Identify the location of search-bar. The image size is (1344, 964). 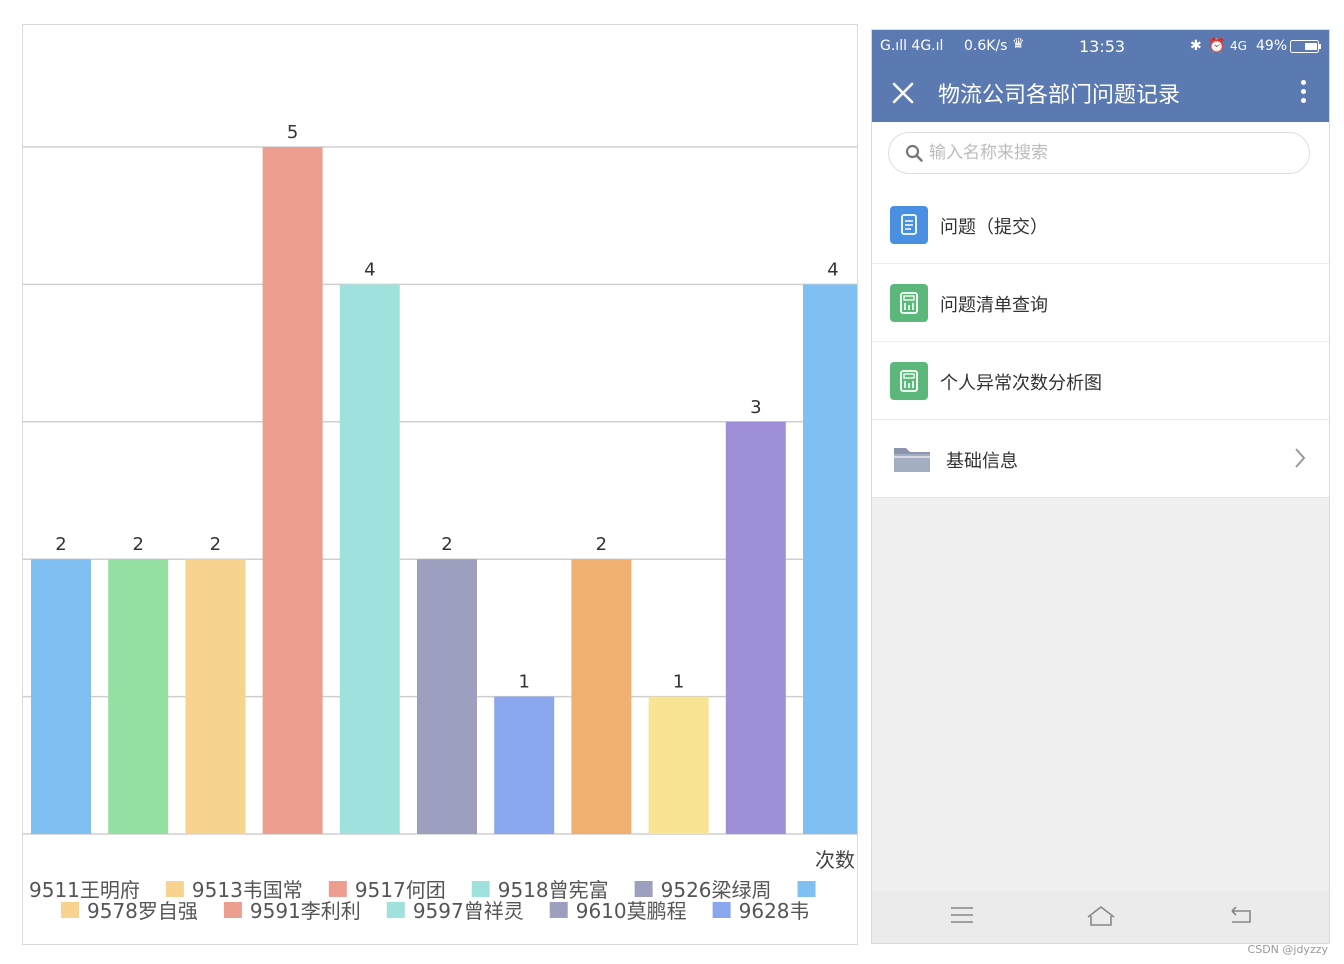
(1100, 154).